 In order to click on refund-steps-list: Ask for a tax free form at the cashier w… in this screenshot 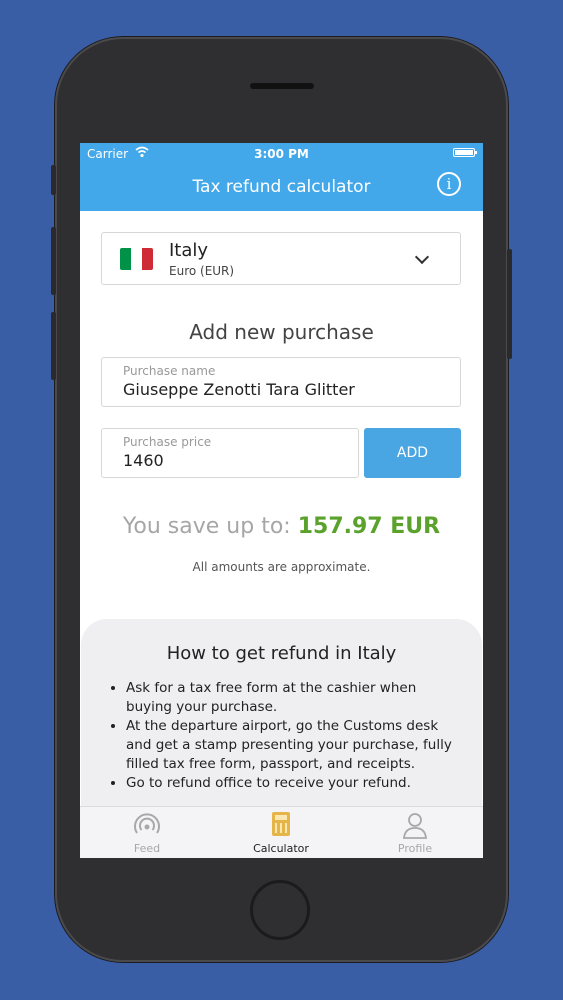, I will do `click(282, 736)`.